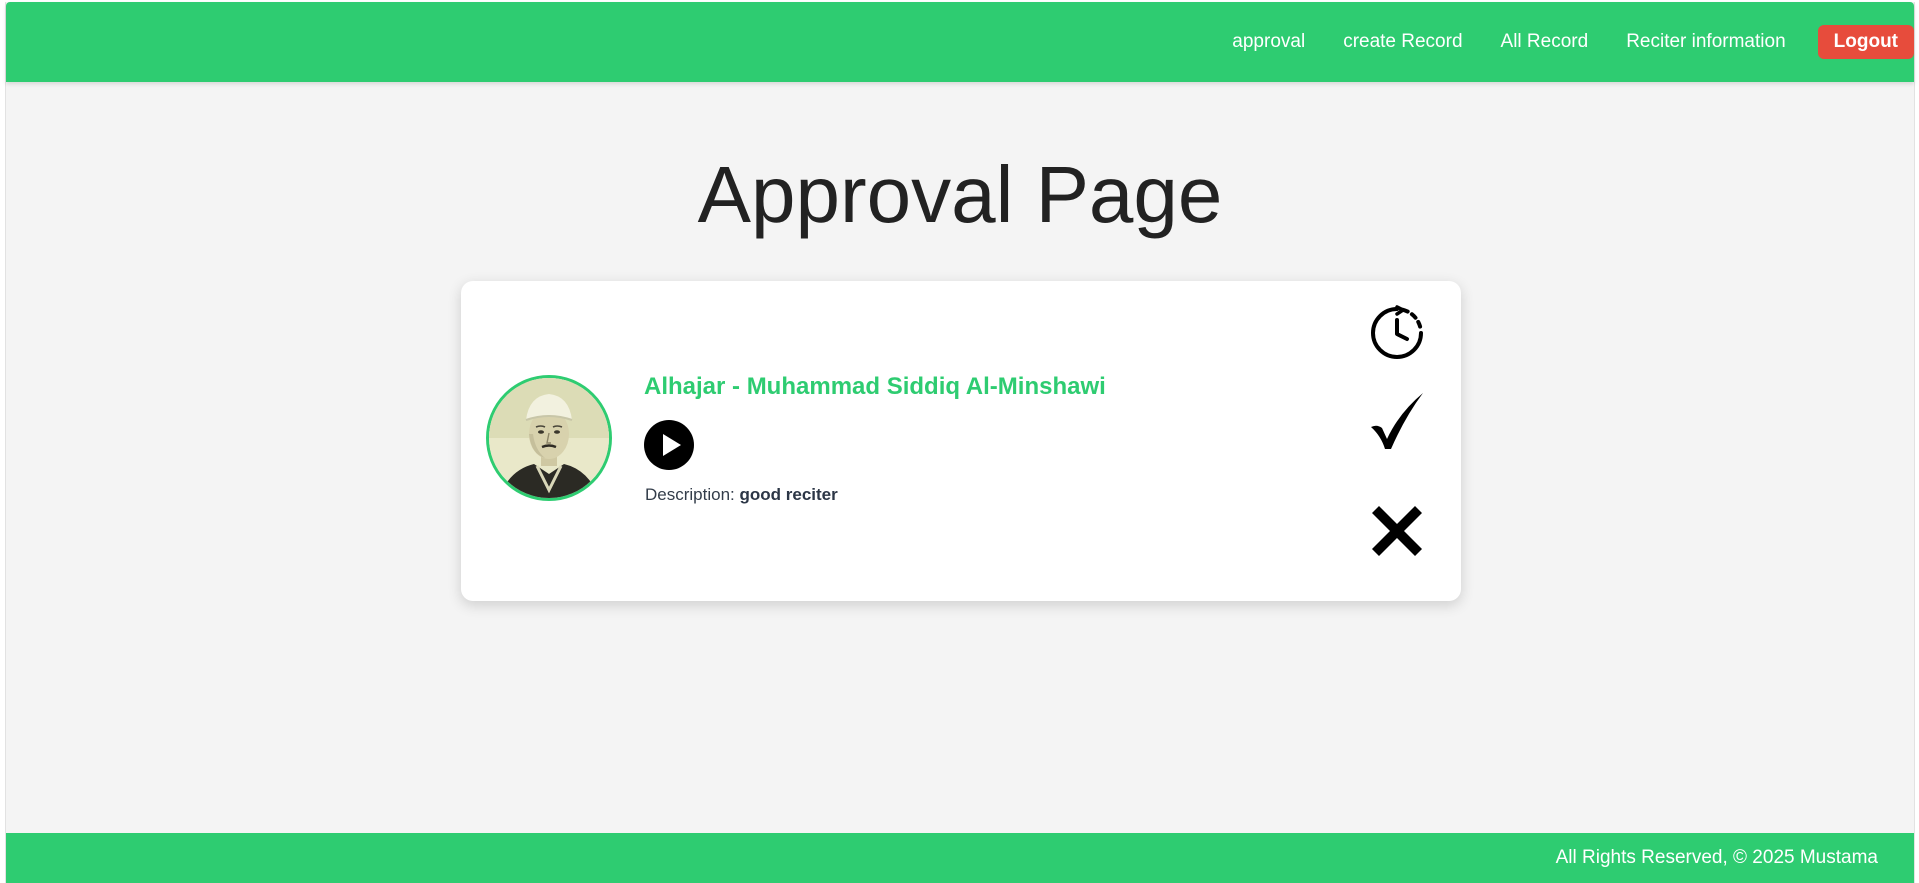 The width and height of the screenshot is (1919, 883). I want to click on approve-button, so click(1397, 421).